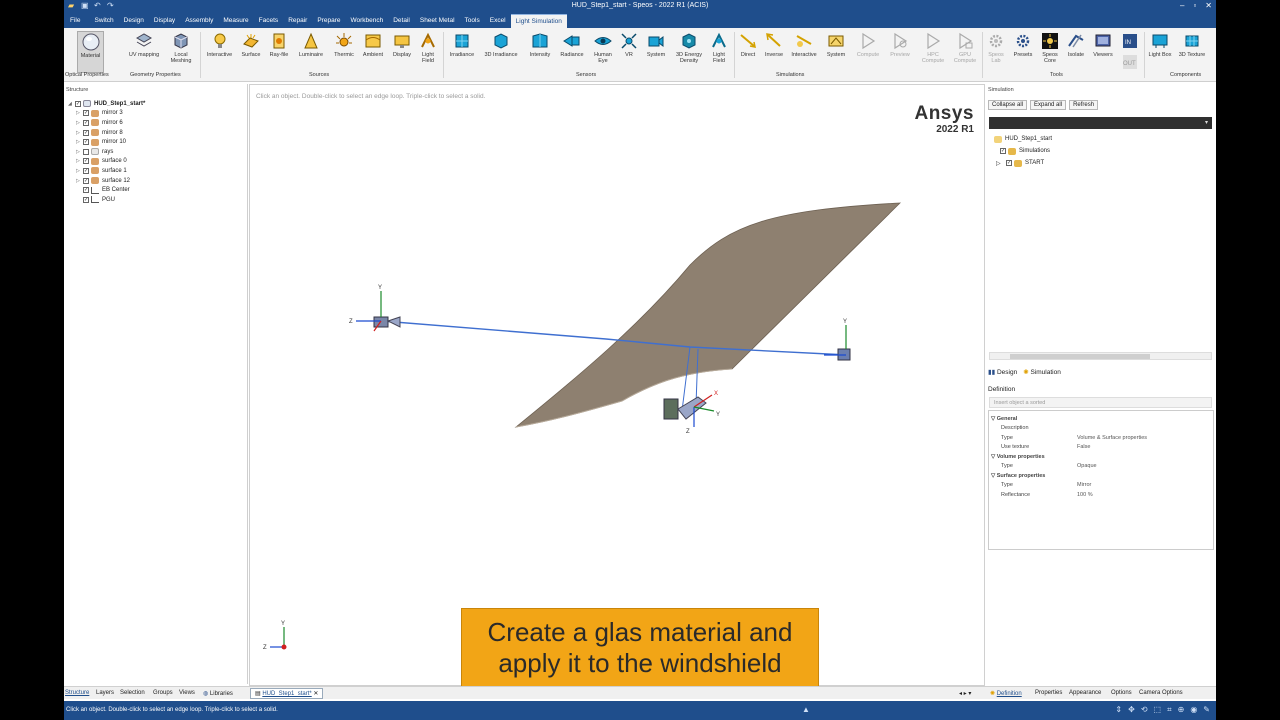 The height and width of the screenshot is (720, 1280). What do you see at coordinates (1023, 163) in the screenshot?
I see `sim-tree-item: ▷ ✓ START` at bounding box center [1023, 163].